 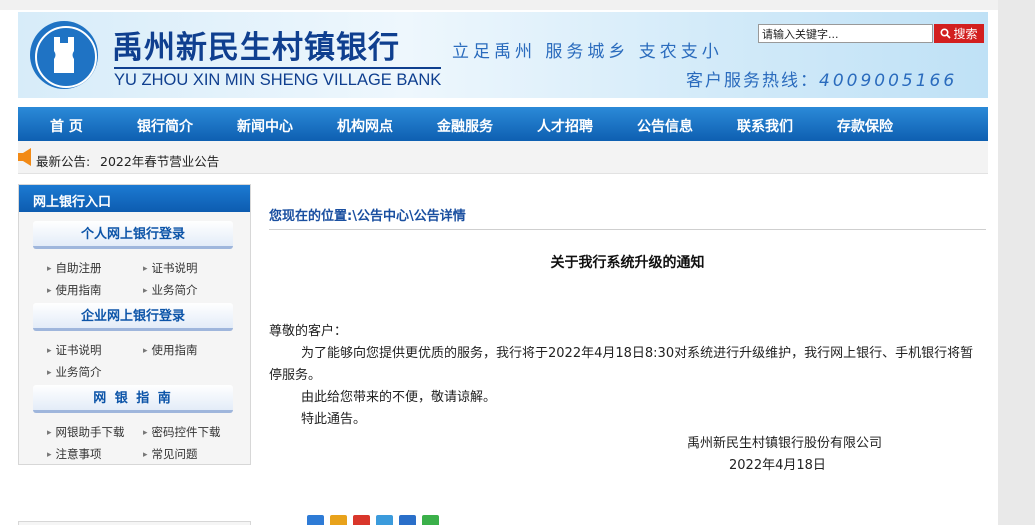 What do you see at coordinates (308, 331) in the screenshot?
I see `article-greeting: 尊敬的客户：` at bounding box center [308, 331].